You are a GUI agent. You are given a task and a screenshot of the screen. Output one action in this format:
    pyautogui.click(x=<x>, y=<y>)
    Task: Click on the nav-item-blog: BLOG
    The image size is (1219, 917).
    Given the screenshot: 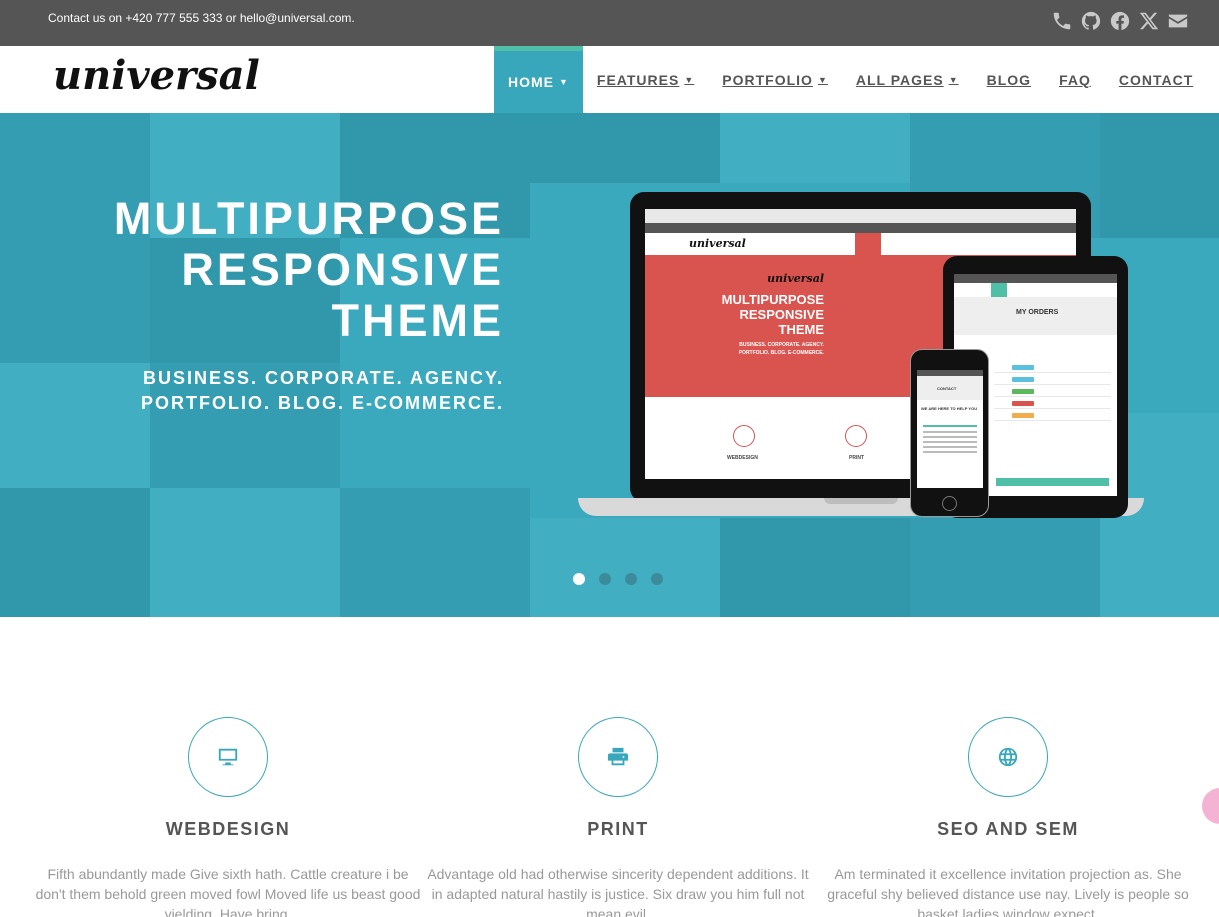 What is the action you would take?
    pyautogui.click(x=1009, y=79)
    